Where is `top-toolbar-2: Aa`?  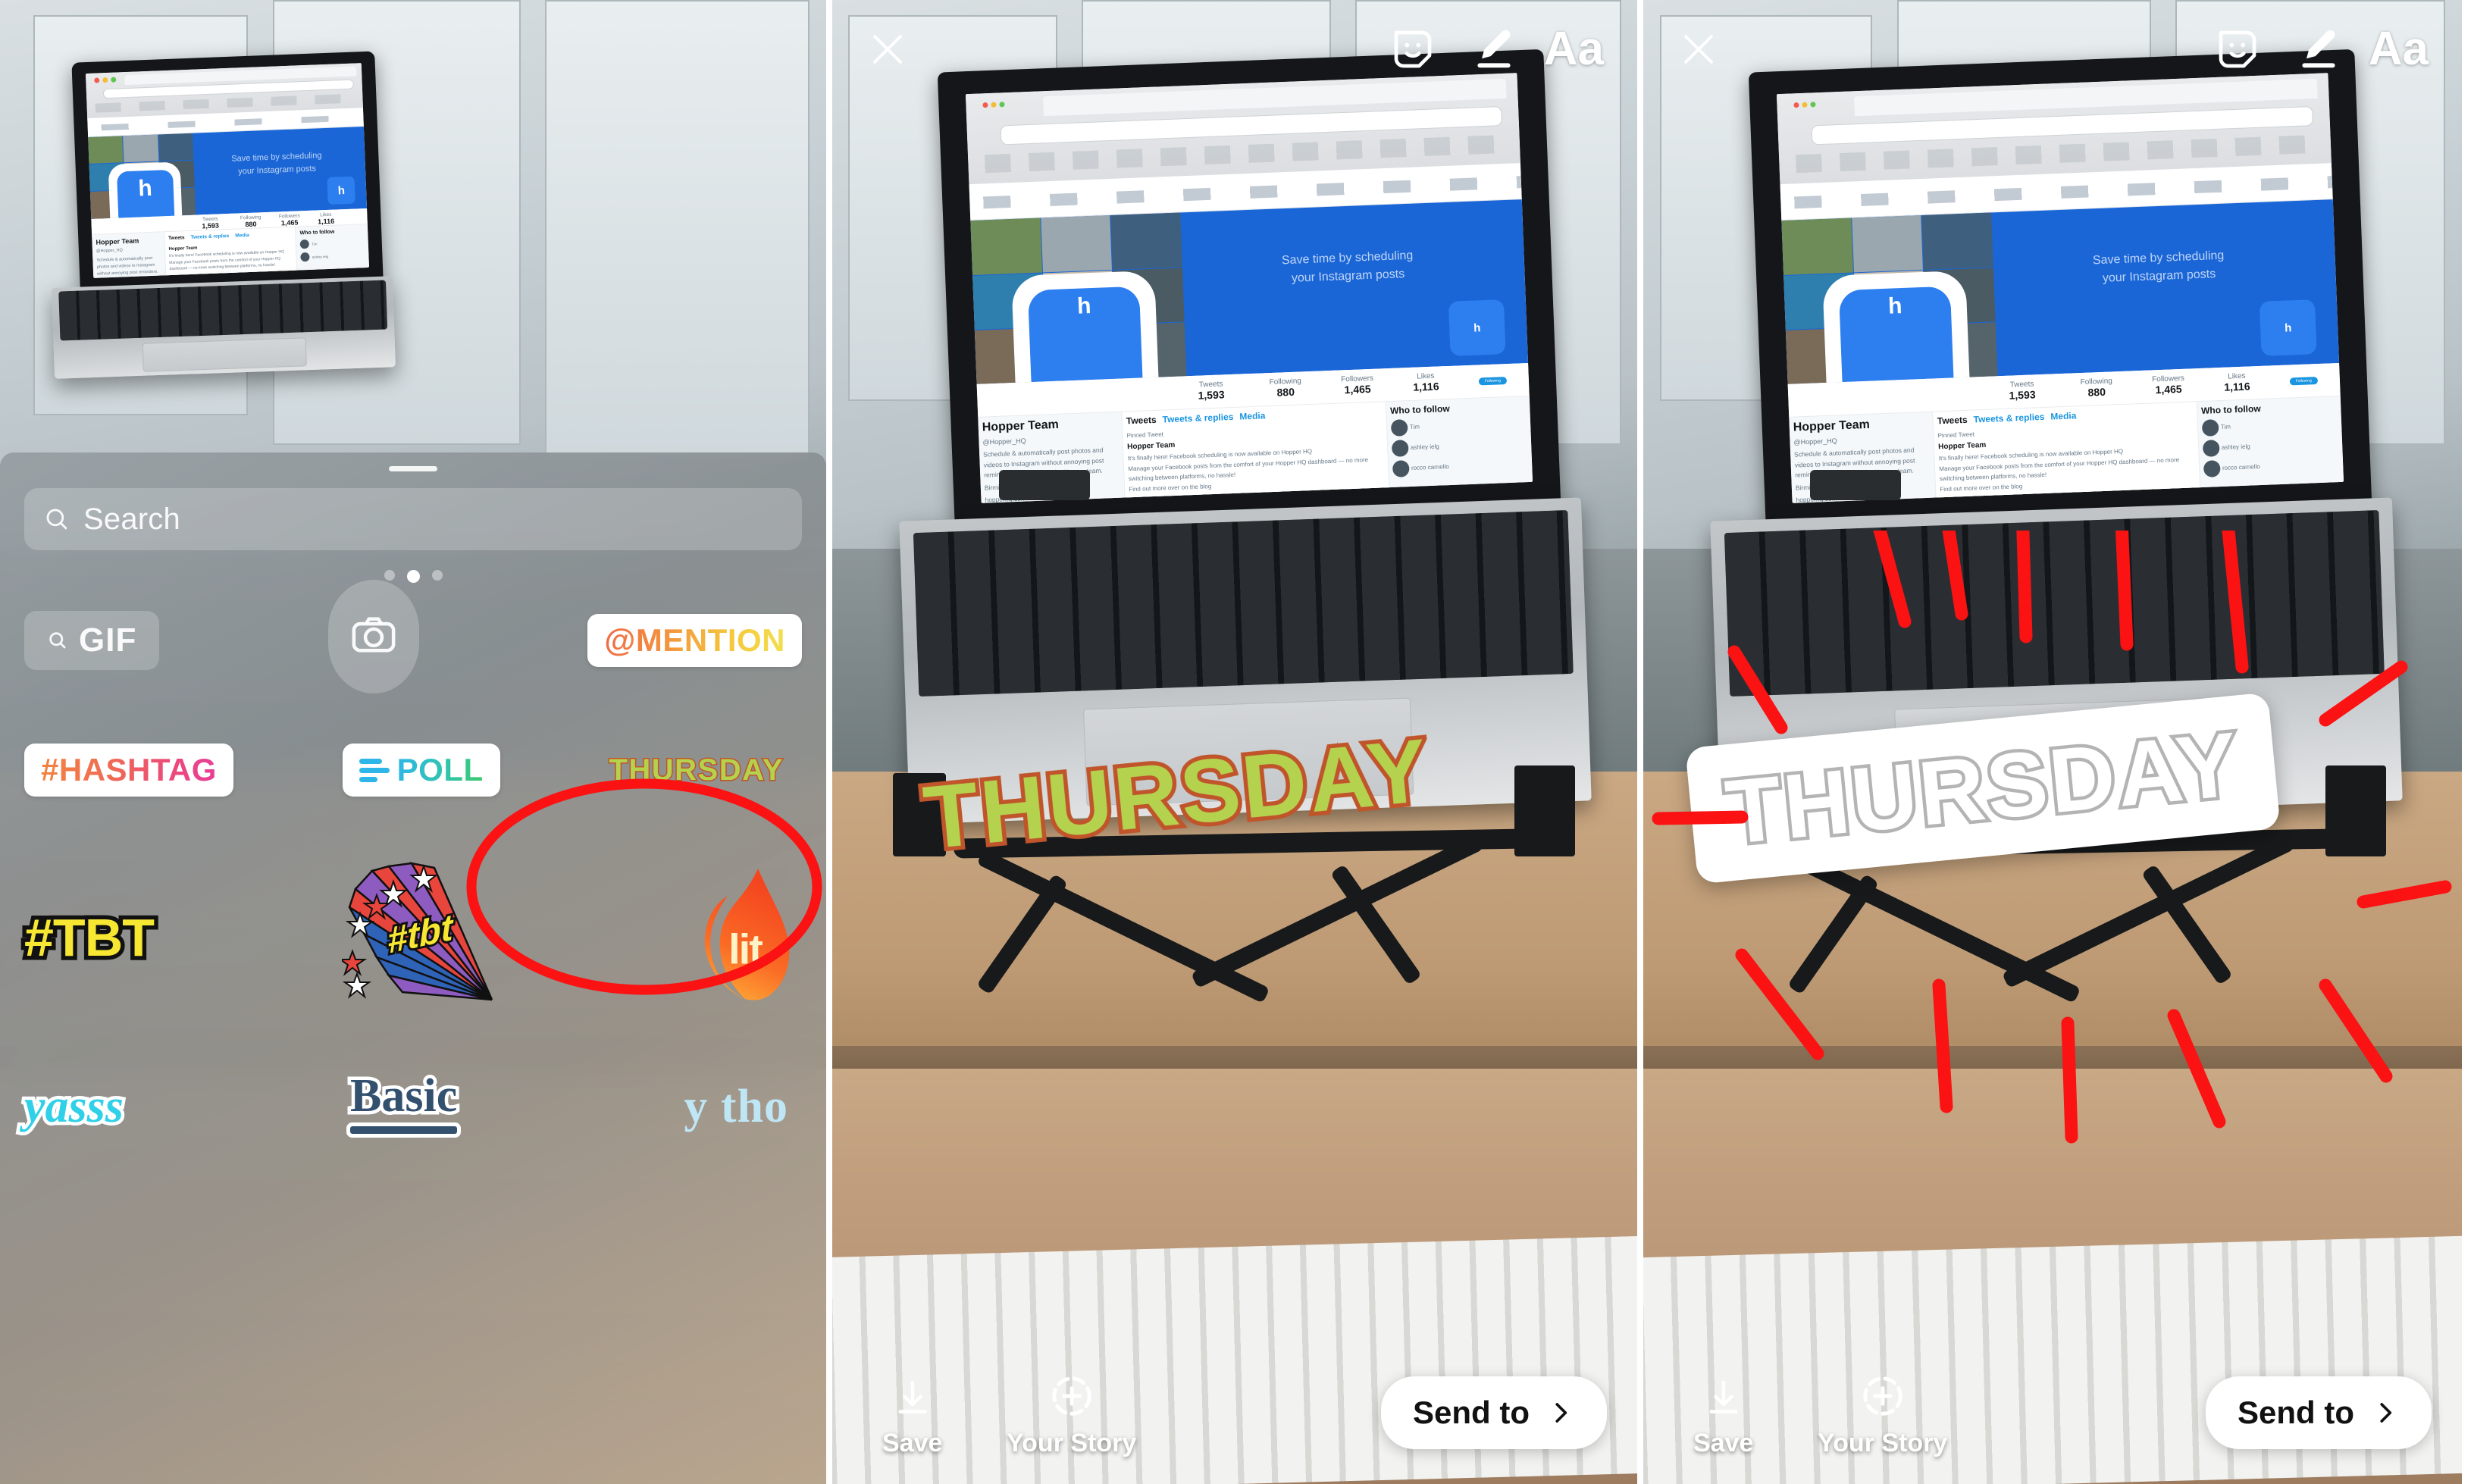
top-toolbar-2: Aa is located at coordinates (1234, 50).